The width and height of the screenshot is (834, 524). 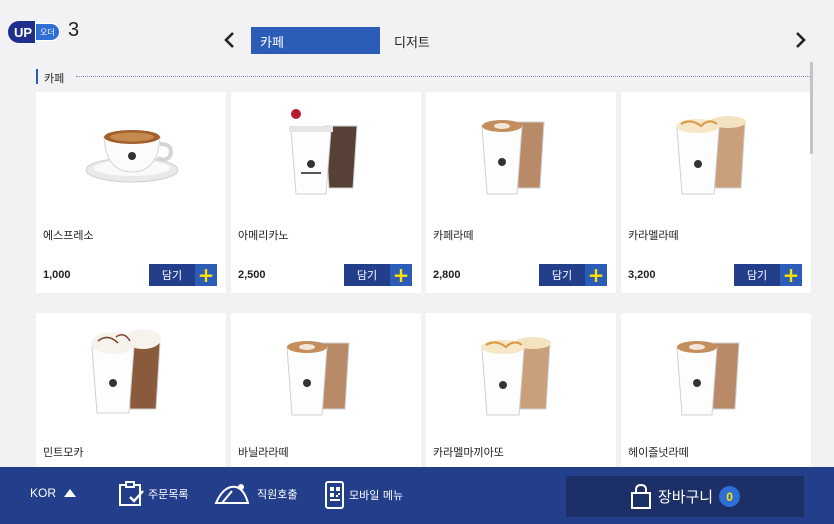 I want to click on caramel-macchiato-image, so click(x=516, y=376).